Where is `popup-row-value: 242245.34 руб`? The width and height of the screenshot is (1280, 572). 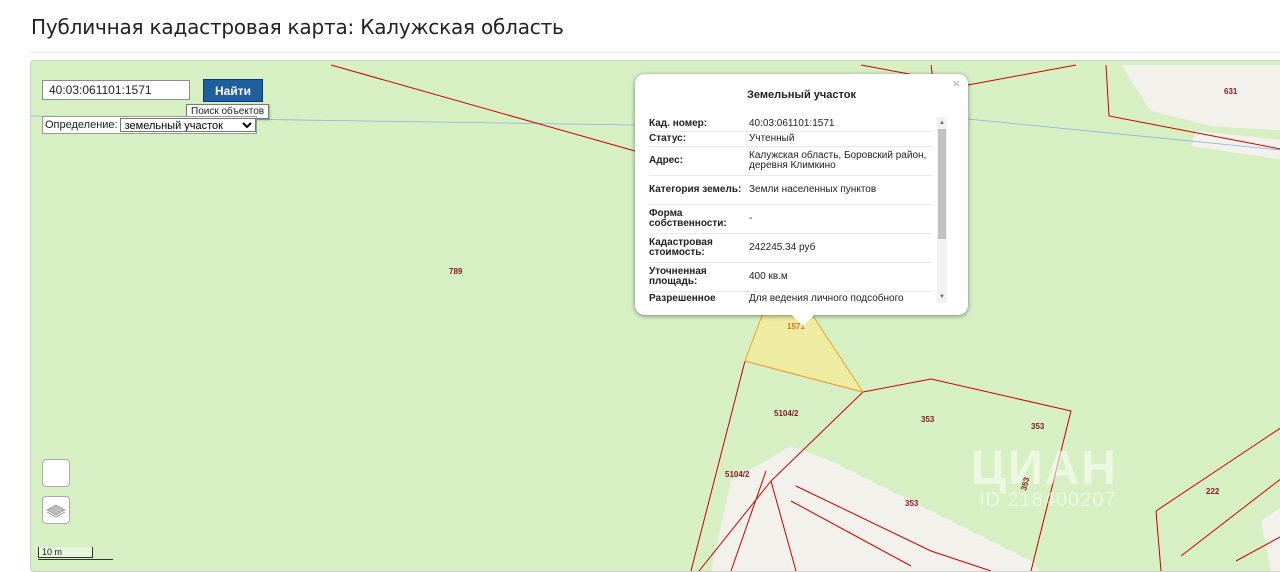
popup-row-value: 242245.34 руб is located at coordinates (782, 247).